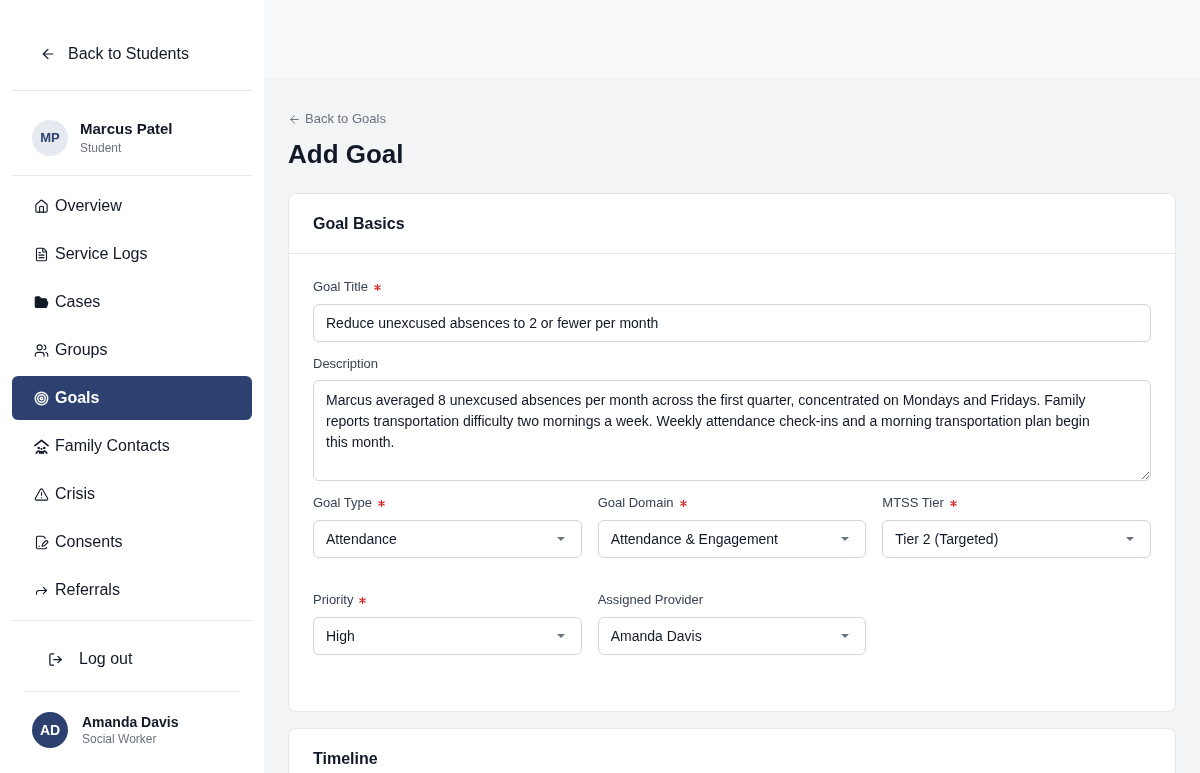 The image size is (1200, 773). What do you see at coordinates (650, 600) in the screenshot?
I see `field-label: Assigned Provider` at bounding box center [650, 600].